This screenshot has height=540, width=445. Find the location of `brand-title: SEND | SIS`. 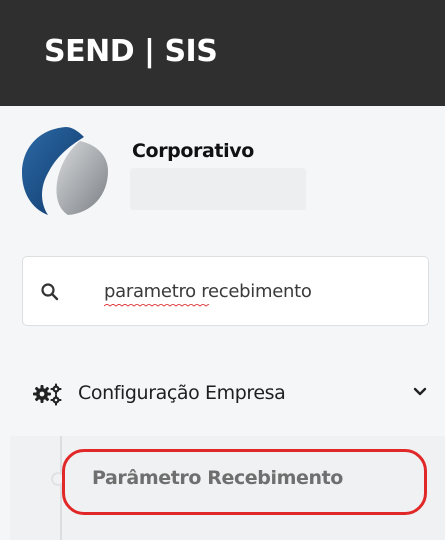

brand-title: SEND | SIS is located at coordinates (131, 51).